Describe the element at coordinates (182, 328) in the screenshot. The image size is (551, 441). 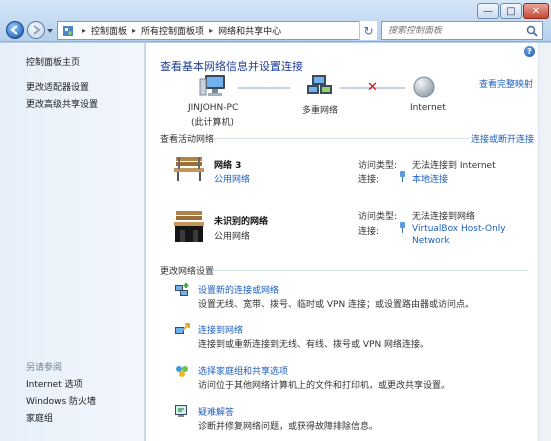
I see `connect-to-network-icon` at that location.